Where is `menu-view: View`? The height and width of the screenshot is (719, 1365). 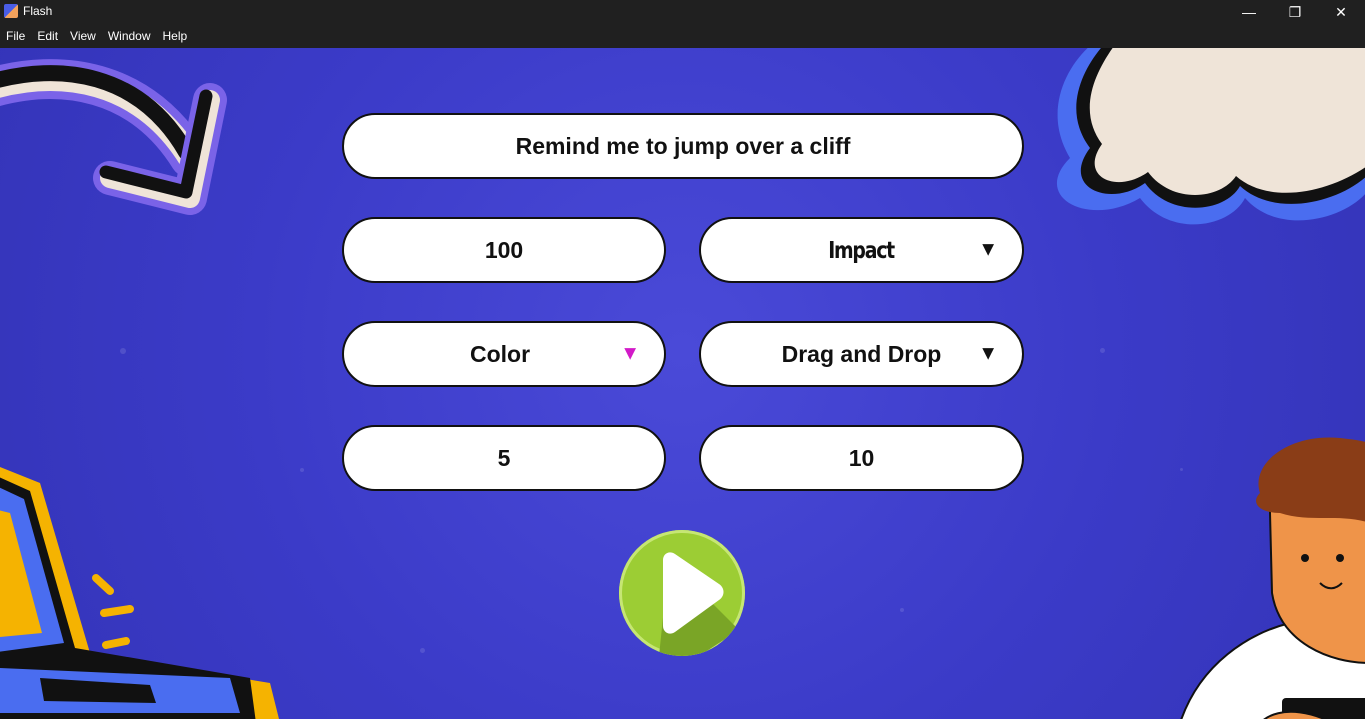
menu-view: View is located at coordinates (83, 36).